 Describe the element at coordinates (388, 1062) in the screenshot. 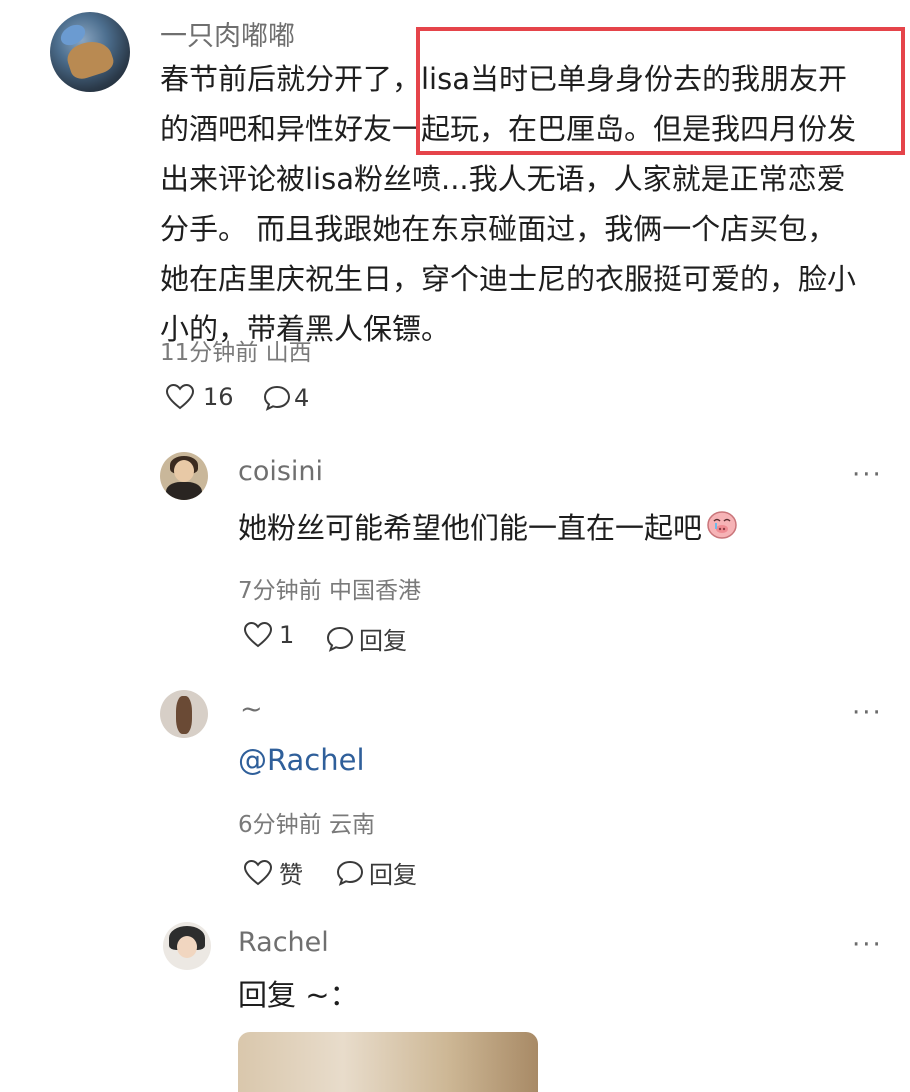

I see `reply-image` at that location.